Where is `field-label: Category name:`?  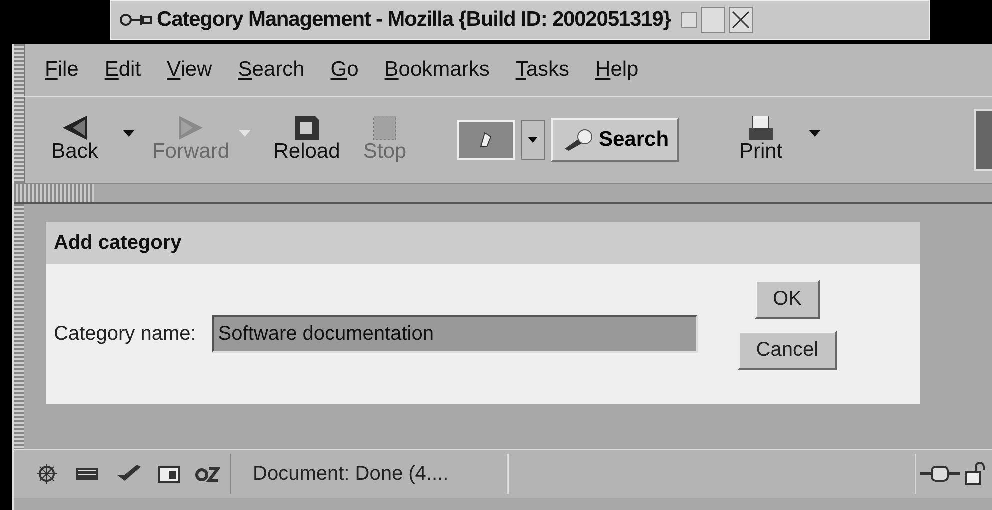
field-label: Category name: is located at coordinates (125, 334).